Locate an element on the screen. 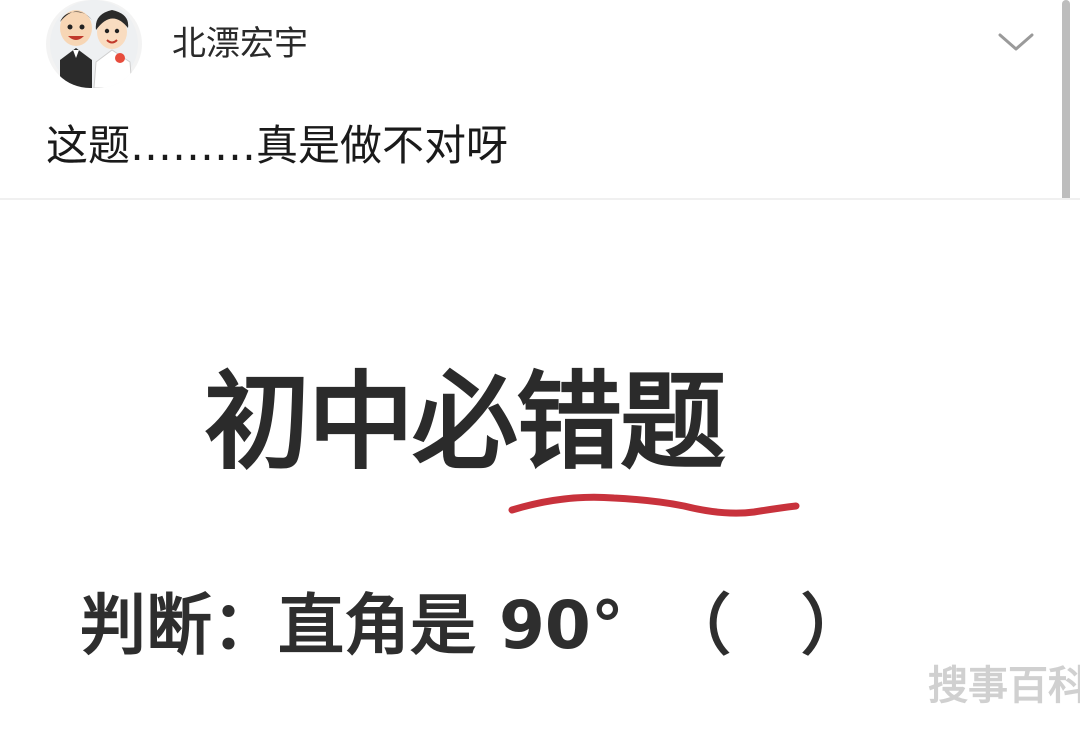 Image resolution: width=1080 pixels, height=745 pixels. paren-open: （ is located at coordinates (697, 625).